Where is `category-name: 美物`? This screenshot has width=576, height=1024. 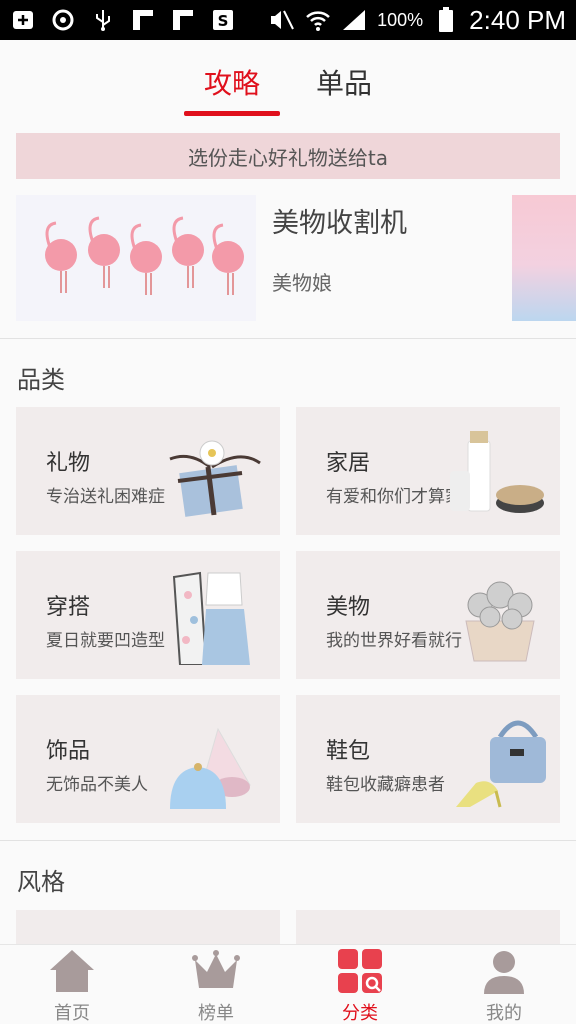 category-name: 美物 is located at coordinates (348, 607).